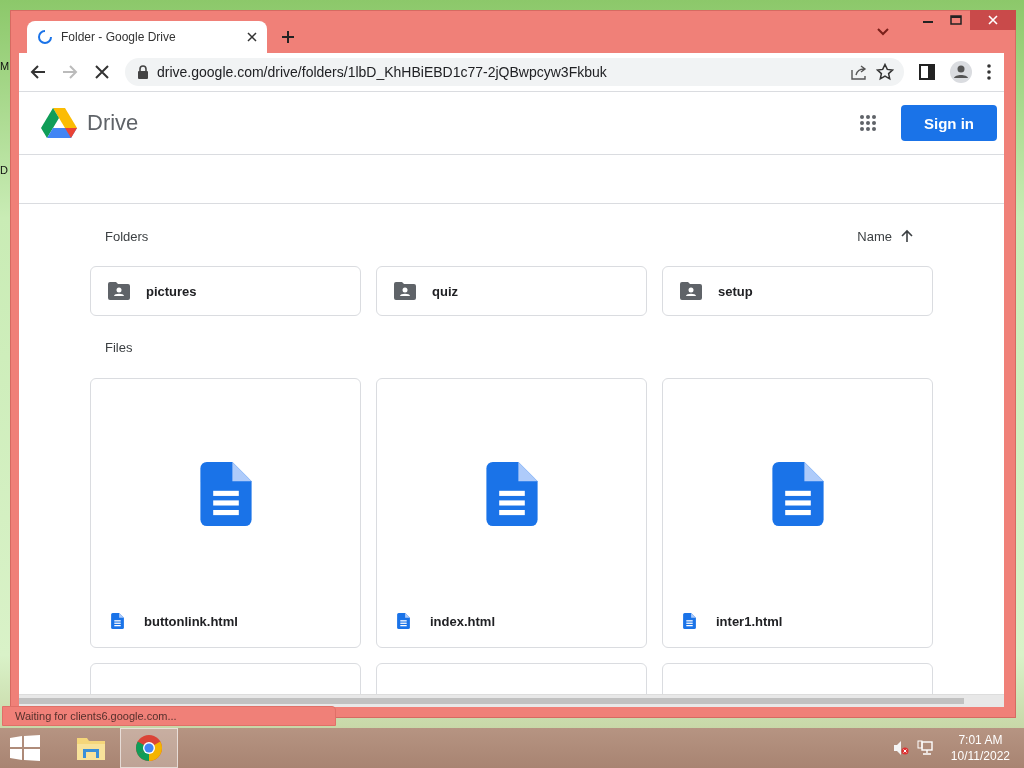 The image size is (1024, 768). What do you see at coordinates (38, 72) in the screenshot?
I see `back-icon` at bounding box center [38, 72].